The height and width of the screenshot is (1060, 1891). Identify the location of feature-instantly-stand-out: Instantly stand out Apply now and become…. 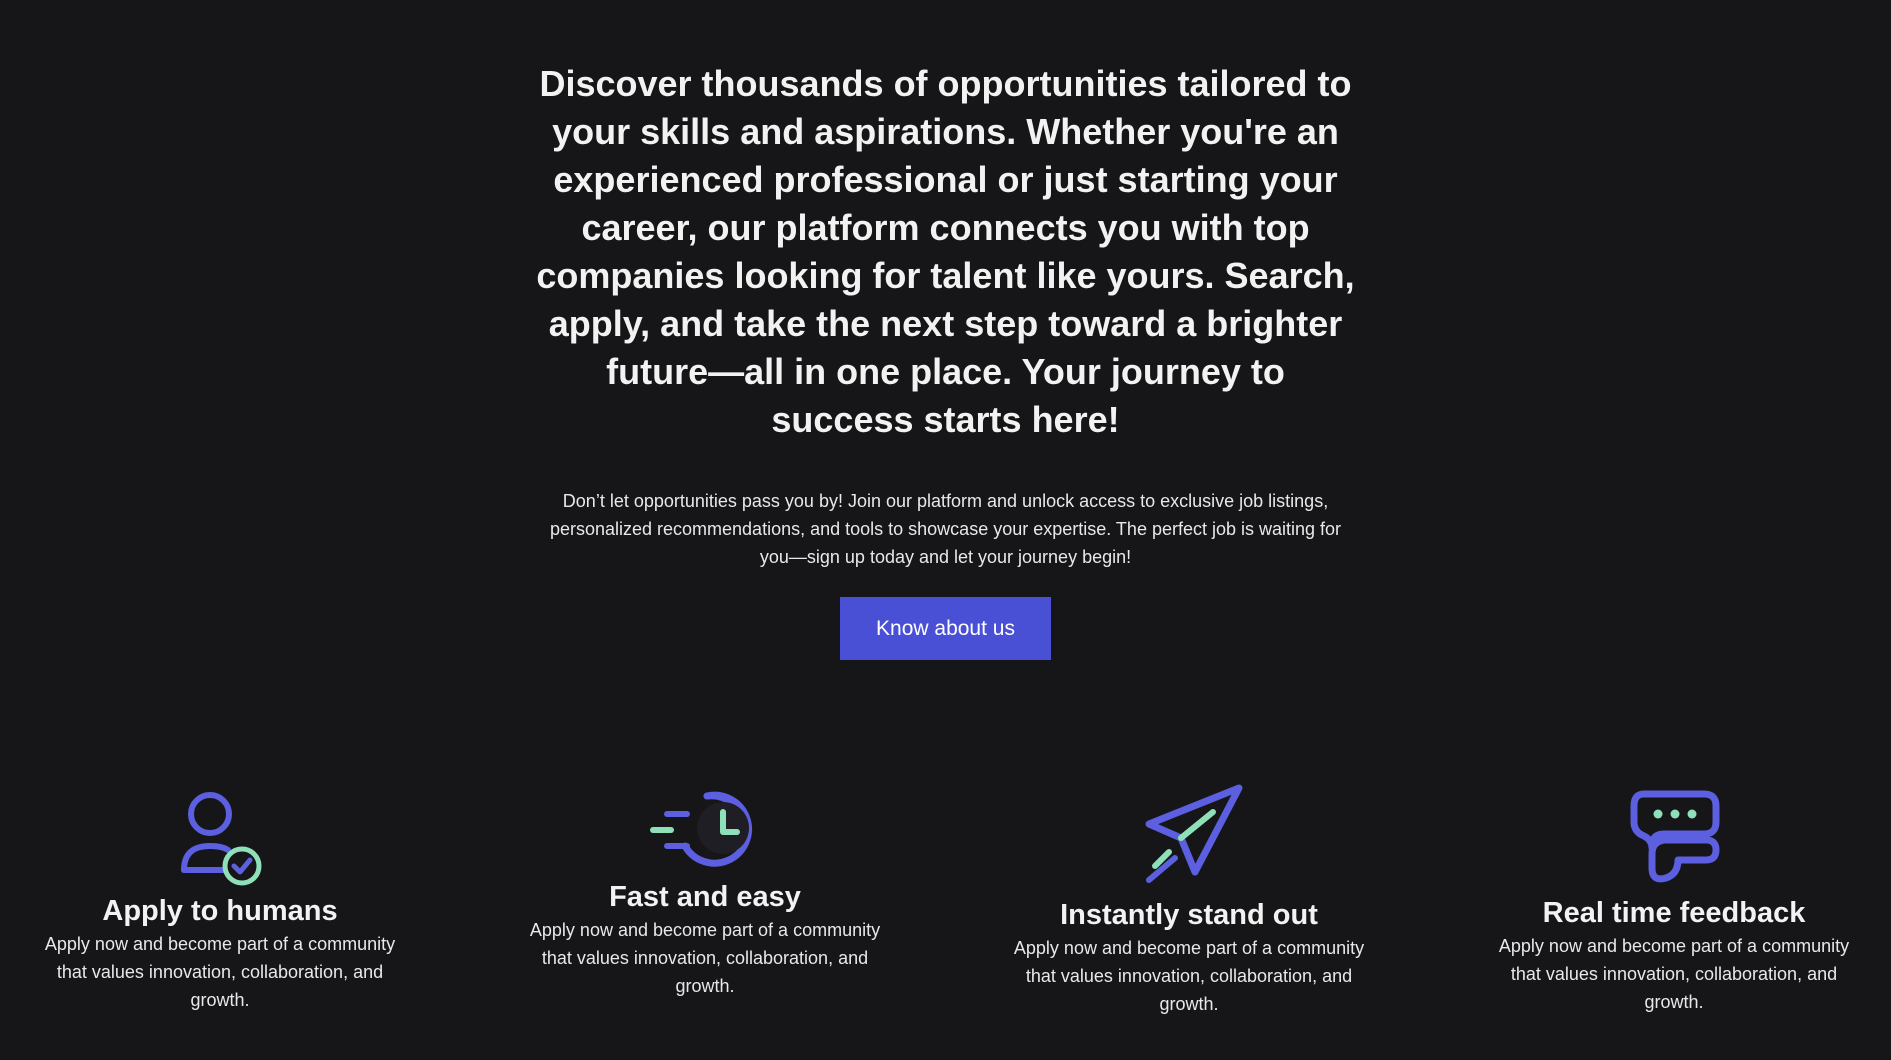
(1189, 899).